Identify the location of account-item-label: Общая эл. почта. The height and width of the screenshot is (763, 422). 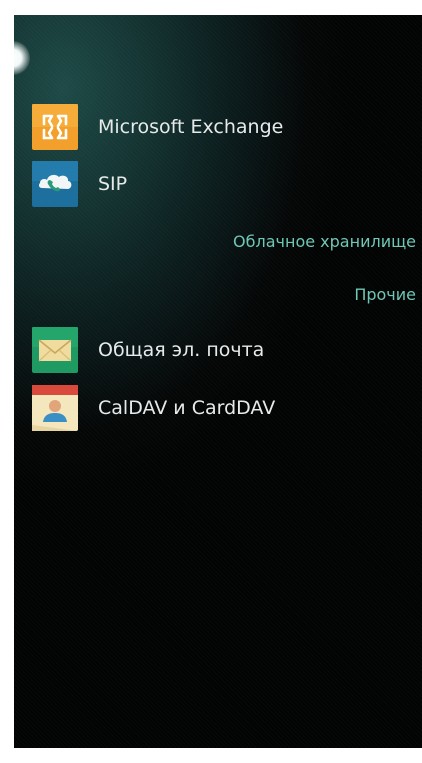
(181, 350).